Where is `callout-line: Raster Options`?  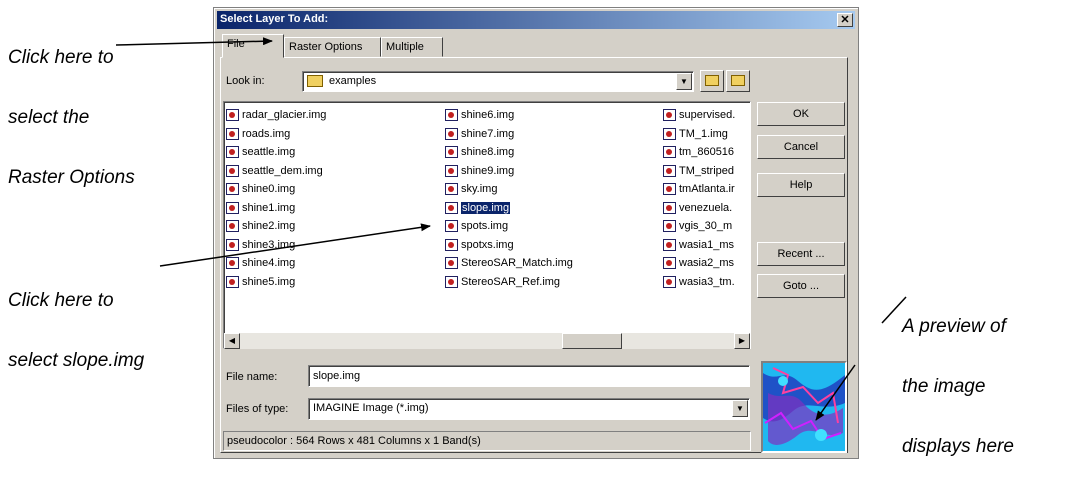 callout-line: Raster Options is located at coordinates (71, 177).